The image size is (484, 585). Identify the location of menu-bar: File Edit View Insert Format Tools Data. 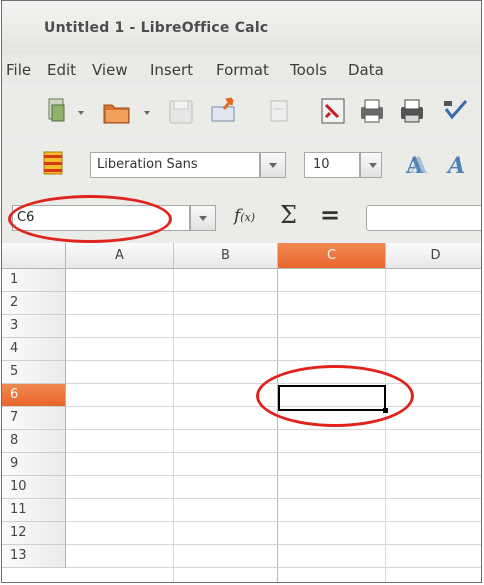
(241, 69).